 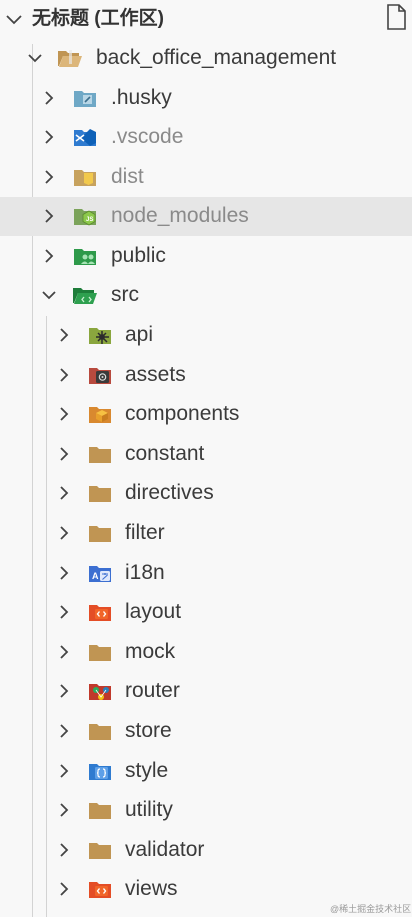 What do you see at coordinates (100, 376) in the screenshot?
I see `assets-folder-icon` at bounding box center [100, 376].